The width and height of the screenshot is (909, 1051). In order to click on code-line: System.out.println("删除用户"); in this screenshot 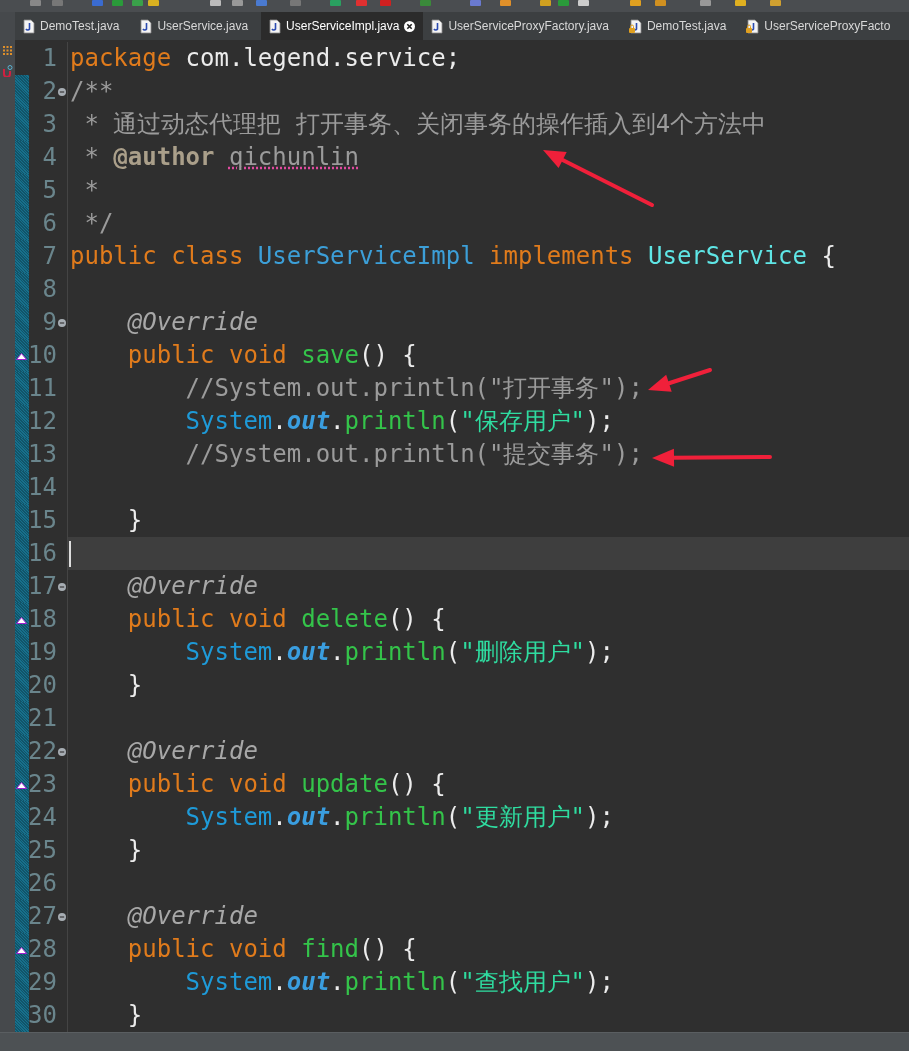, I will do `click(399, 652)`.